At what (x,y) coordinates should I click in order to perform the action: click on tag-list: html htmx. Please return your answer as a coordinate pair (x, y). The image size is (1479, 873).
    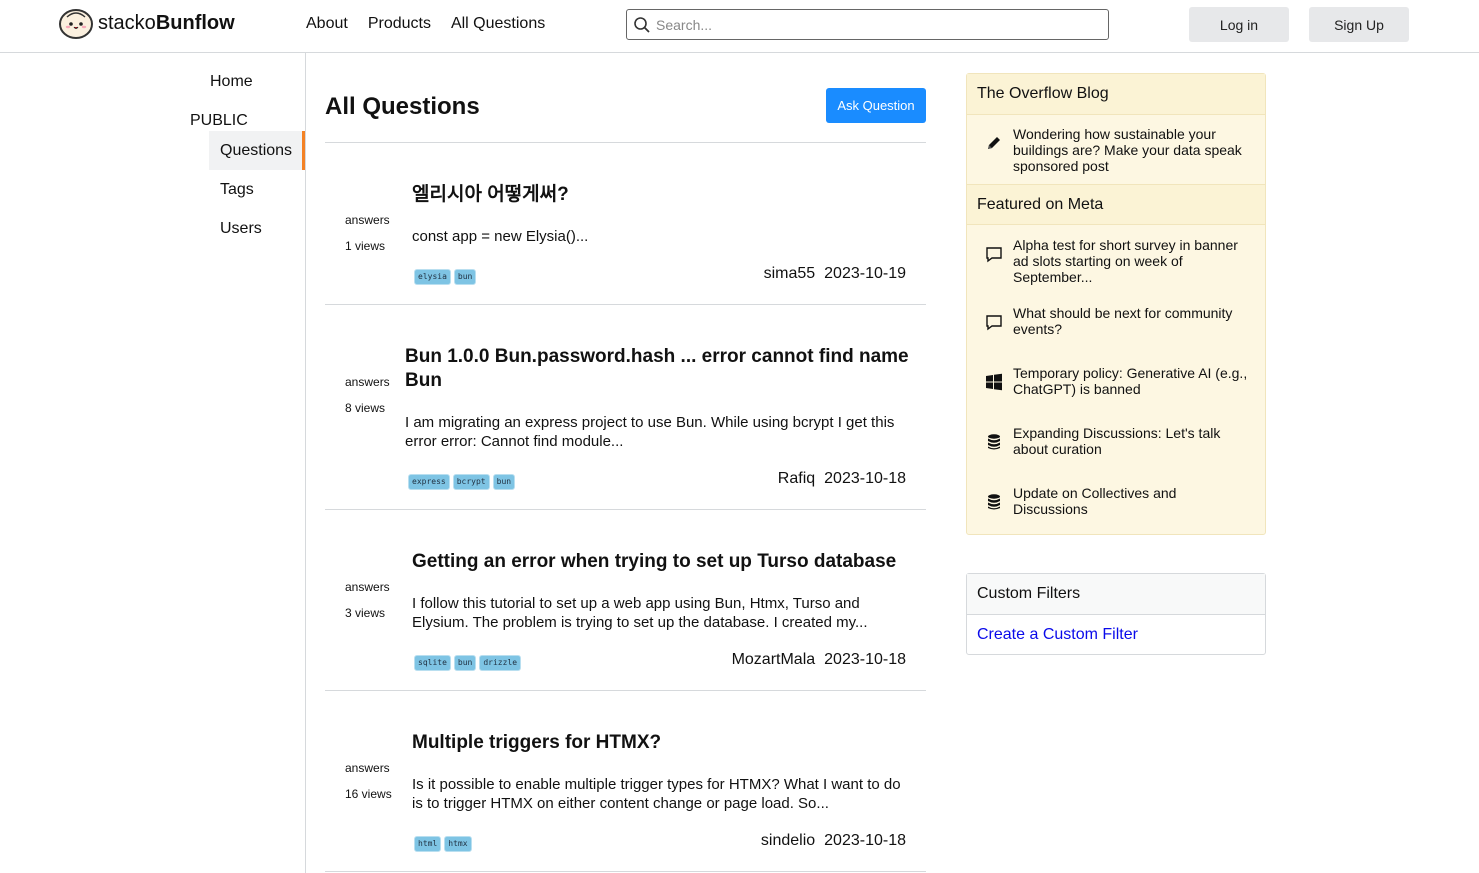
    Looking at the image, I should click on (443, 844).